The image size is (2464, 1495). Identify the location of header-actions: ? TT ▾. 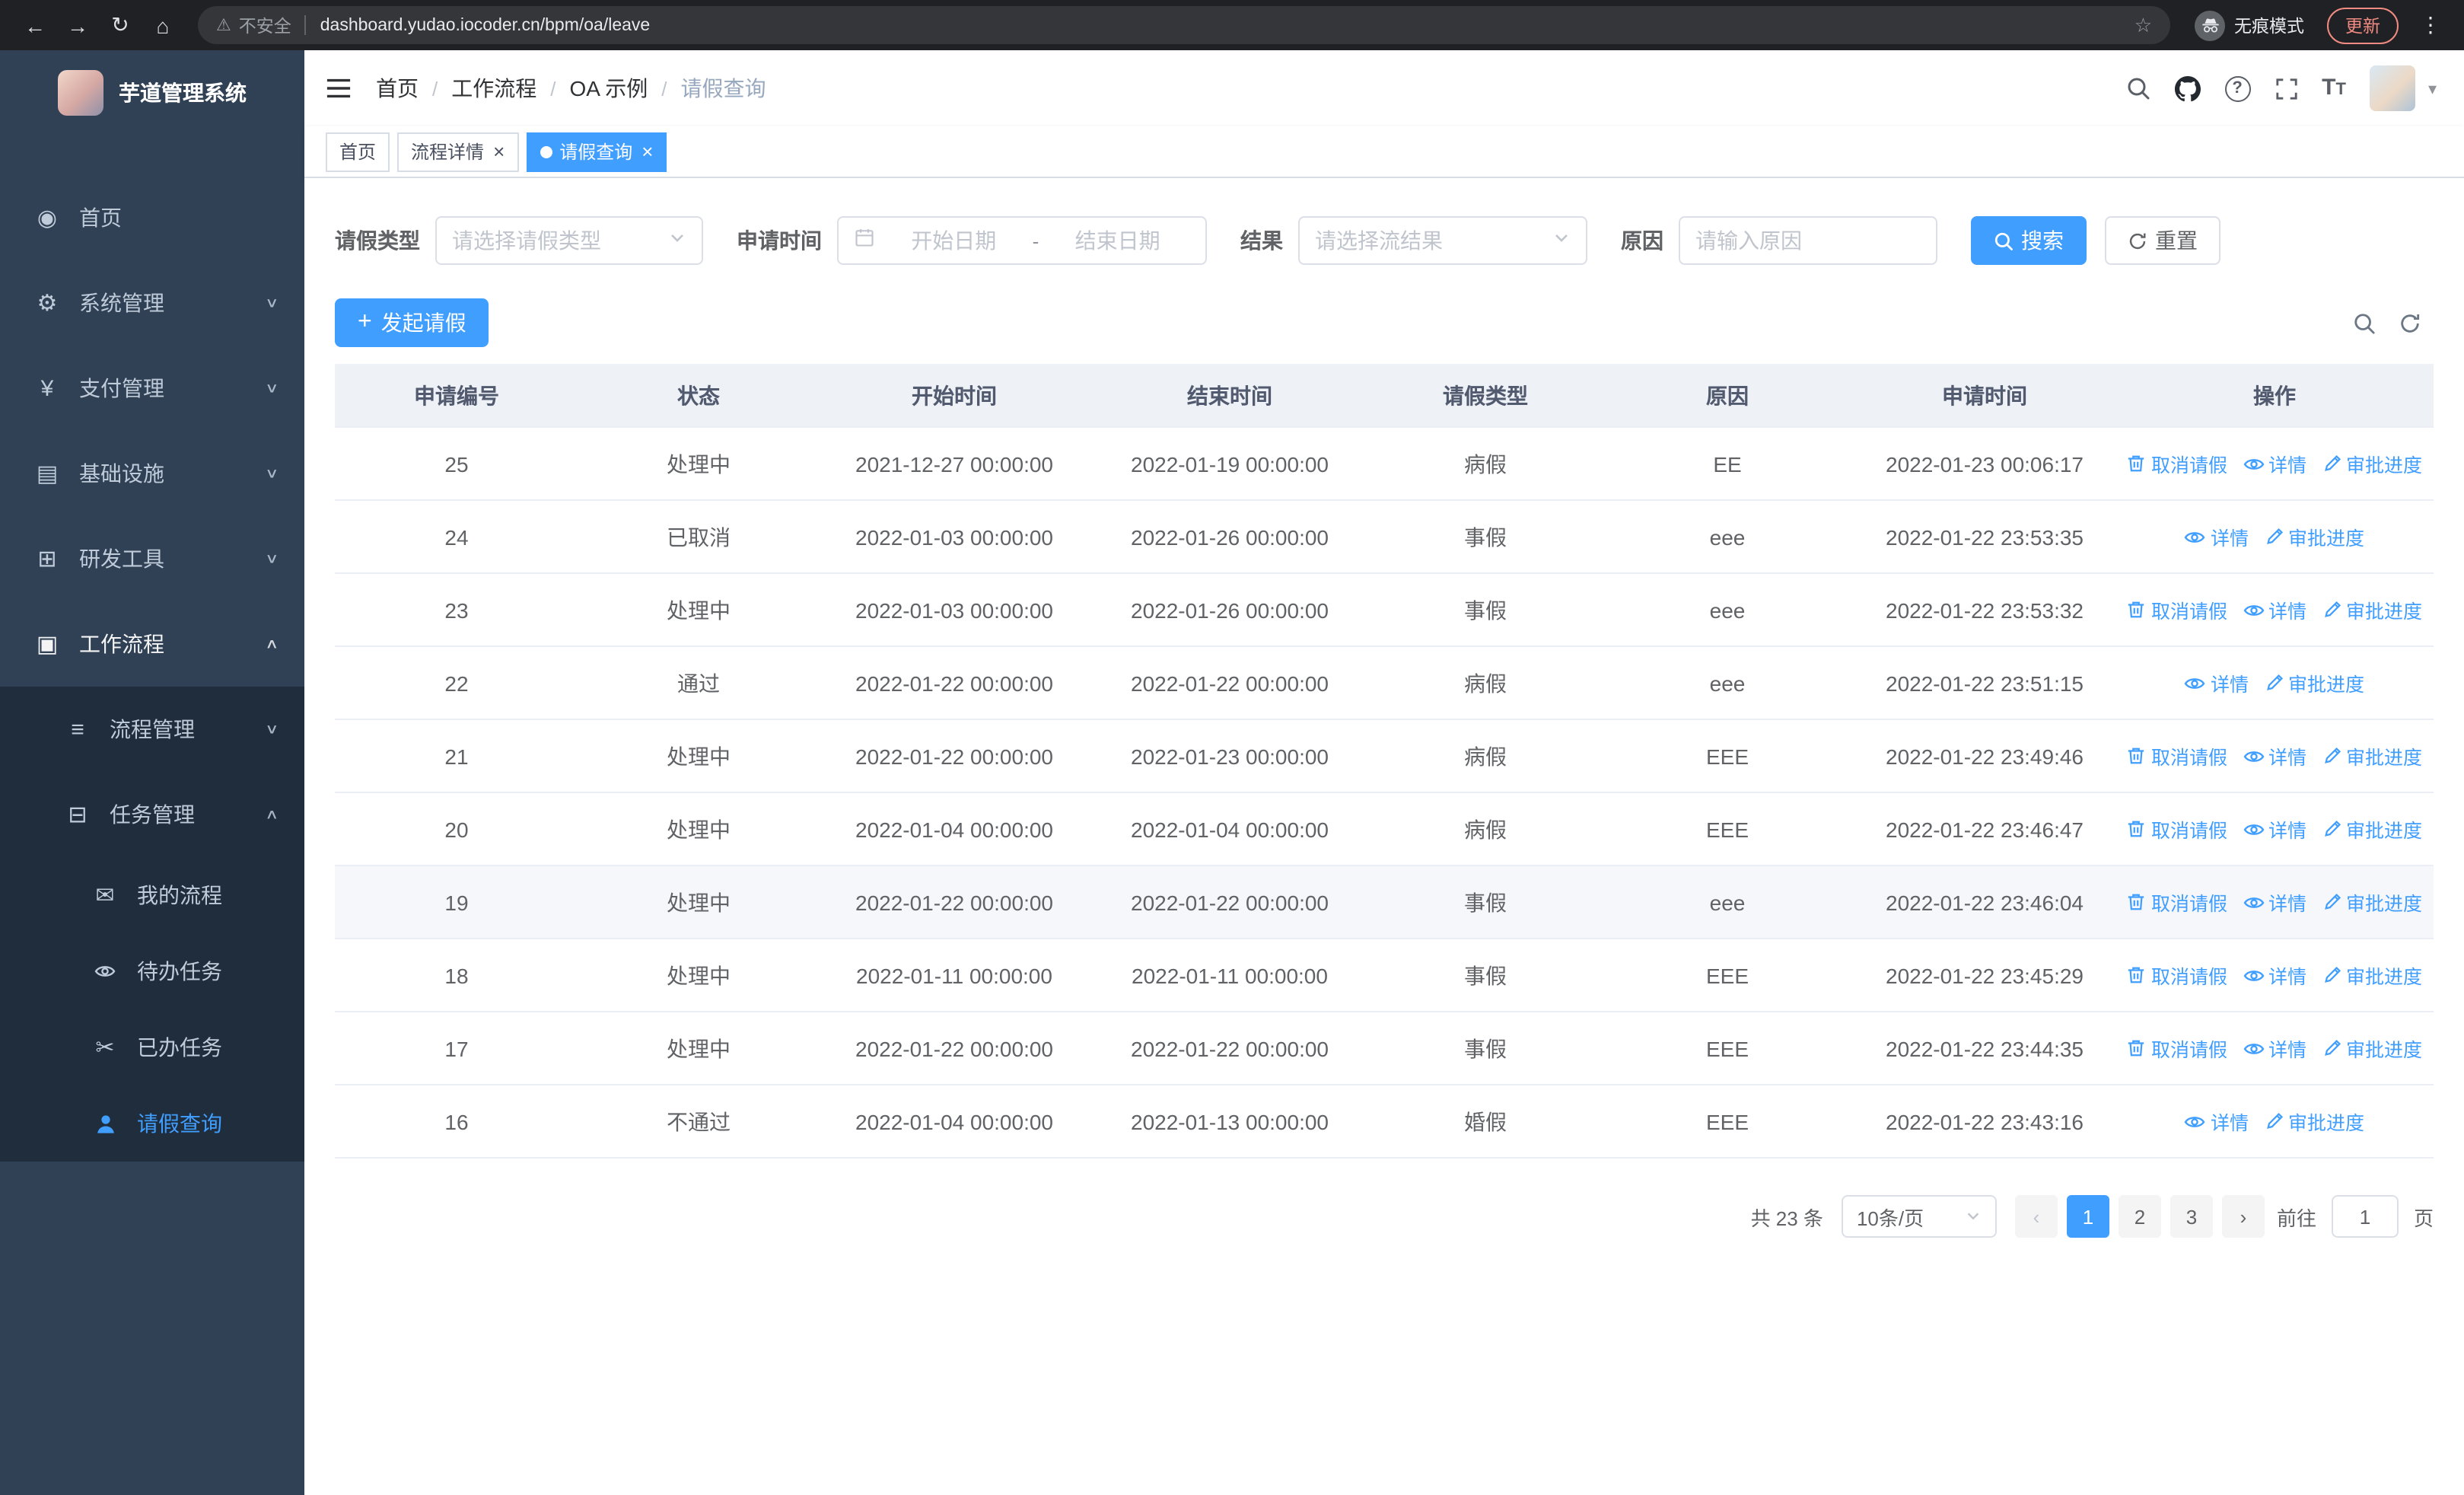
(2281, 88).